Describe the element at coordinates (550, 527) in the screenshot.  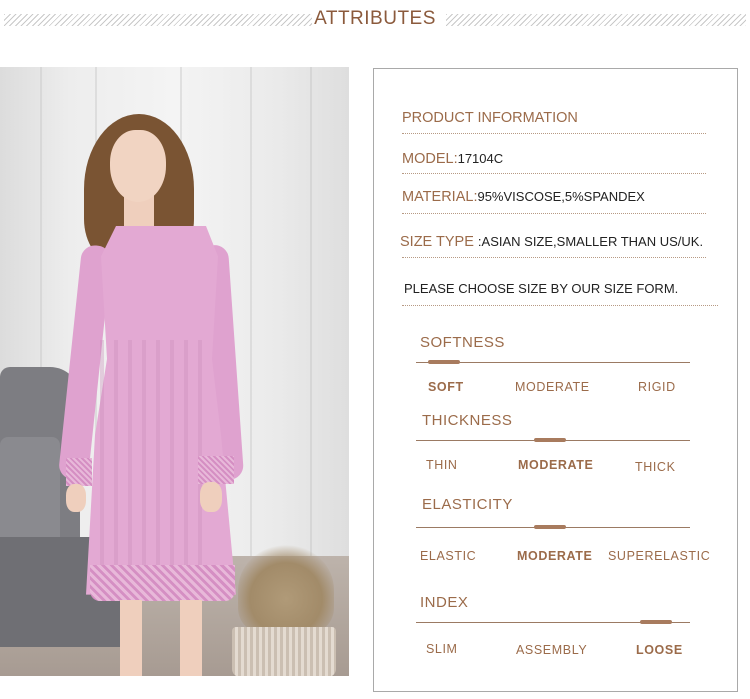
I see `elasticity-indicator` at that location.